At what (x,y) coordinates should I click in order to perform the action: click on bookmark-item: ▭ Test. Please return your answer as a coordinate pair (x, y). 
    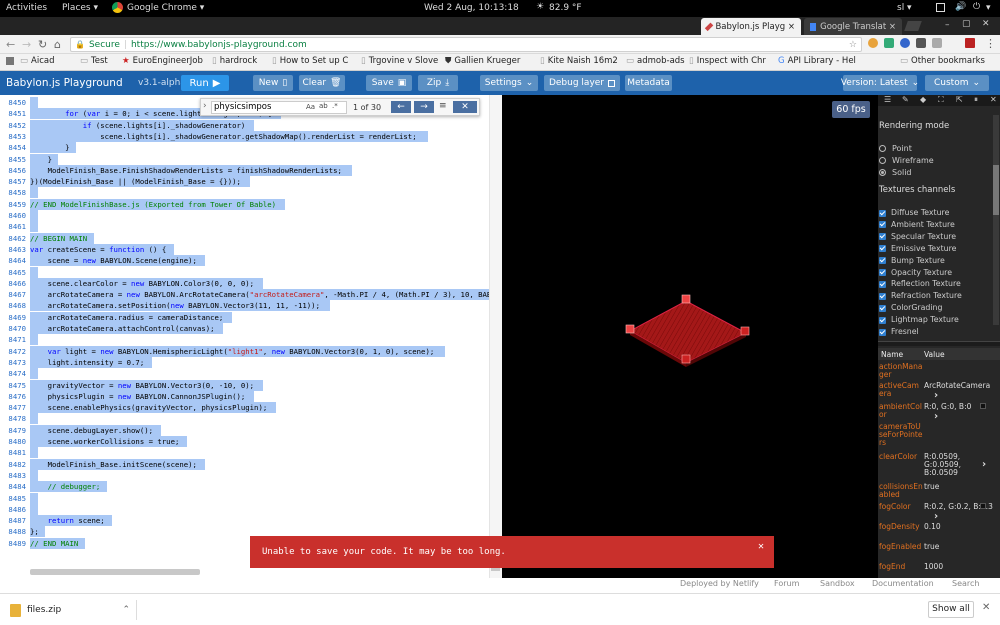
    Looking at the image, I should click on (100, 61).